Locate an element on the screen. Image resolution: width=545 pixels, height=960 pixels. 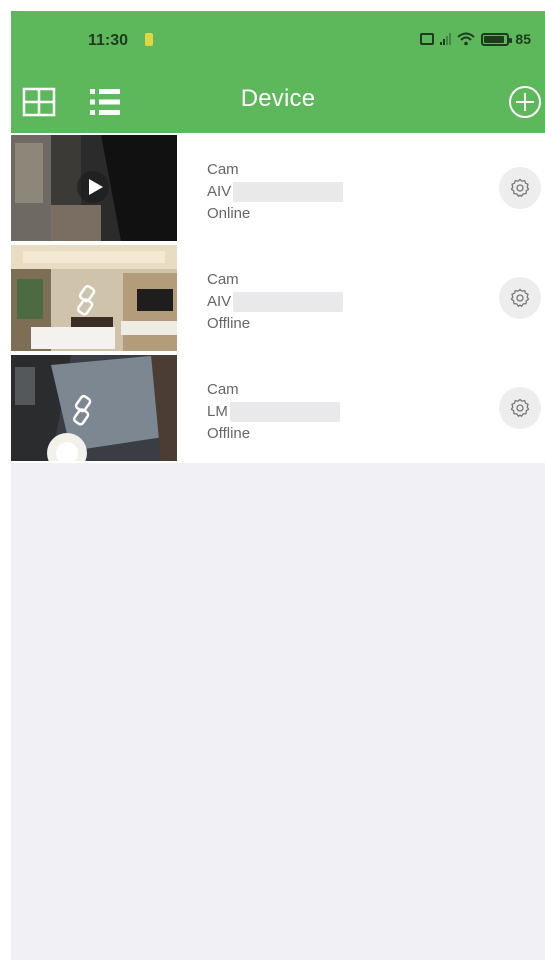
status-indicators: 85 is located at coordinates (475, 39).